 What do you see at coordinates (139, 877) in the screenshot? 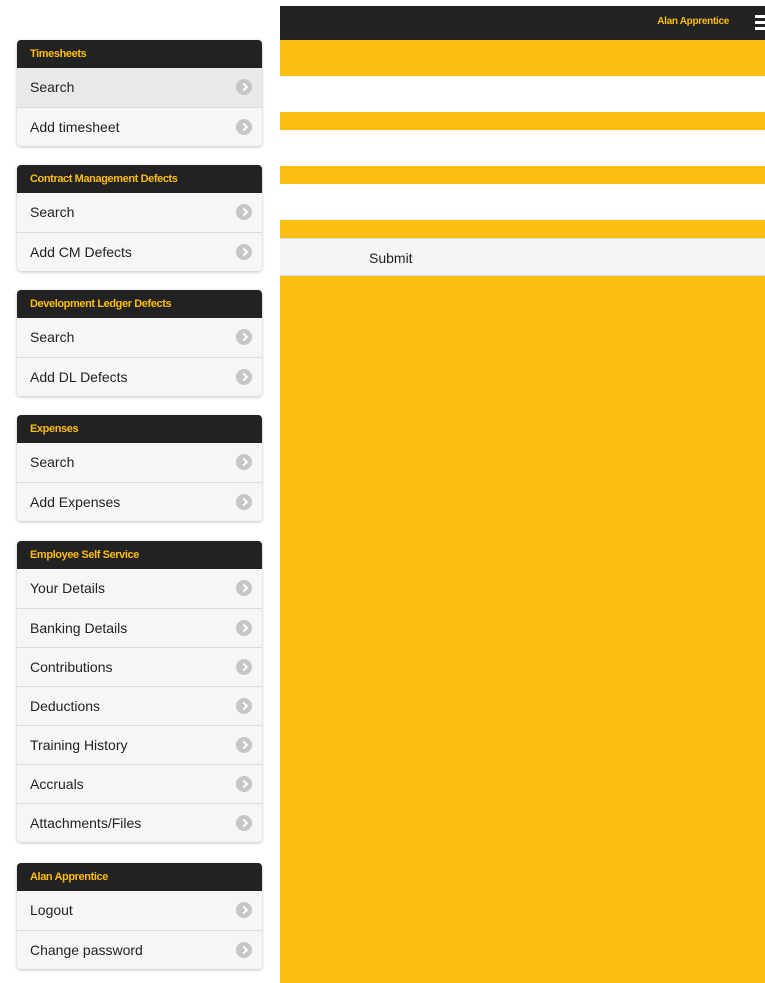
I see `group-header: Alan Apprentice` at bounding box center [139, 877].